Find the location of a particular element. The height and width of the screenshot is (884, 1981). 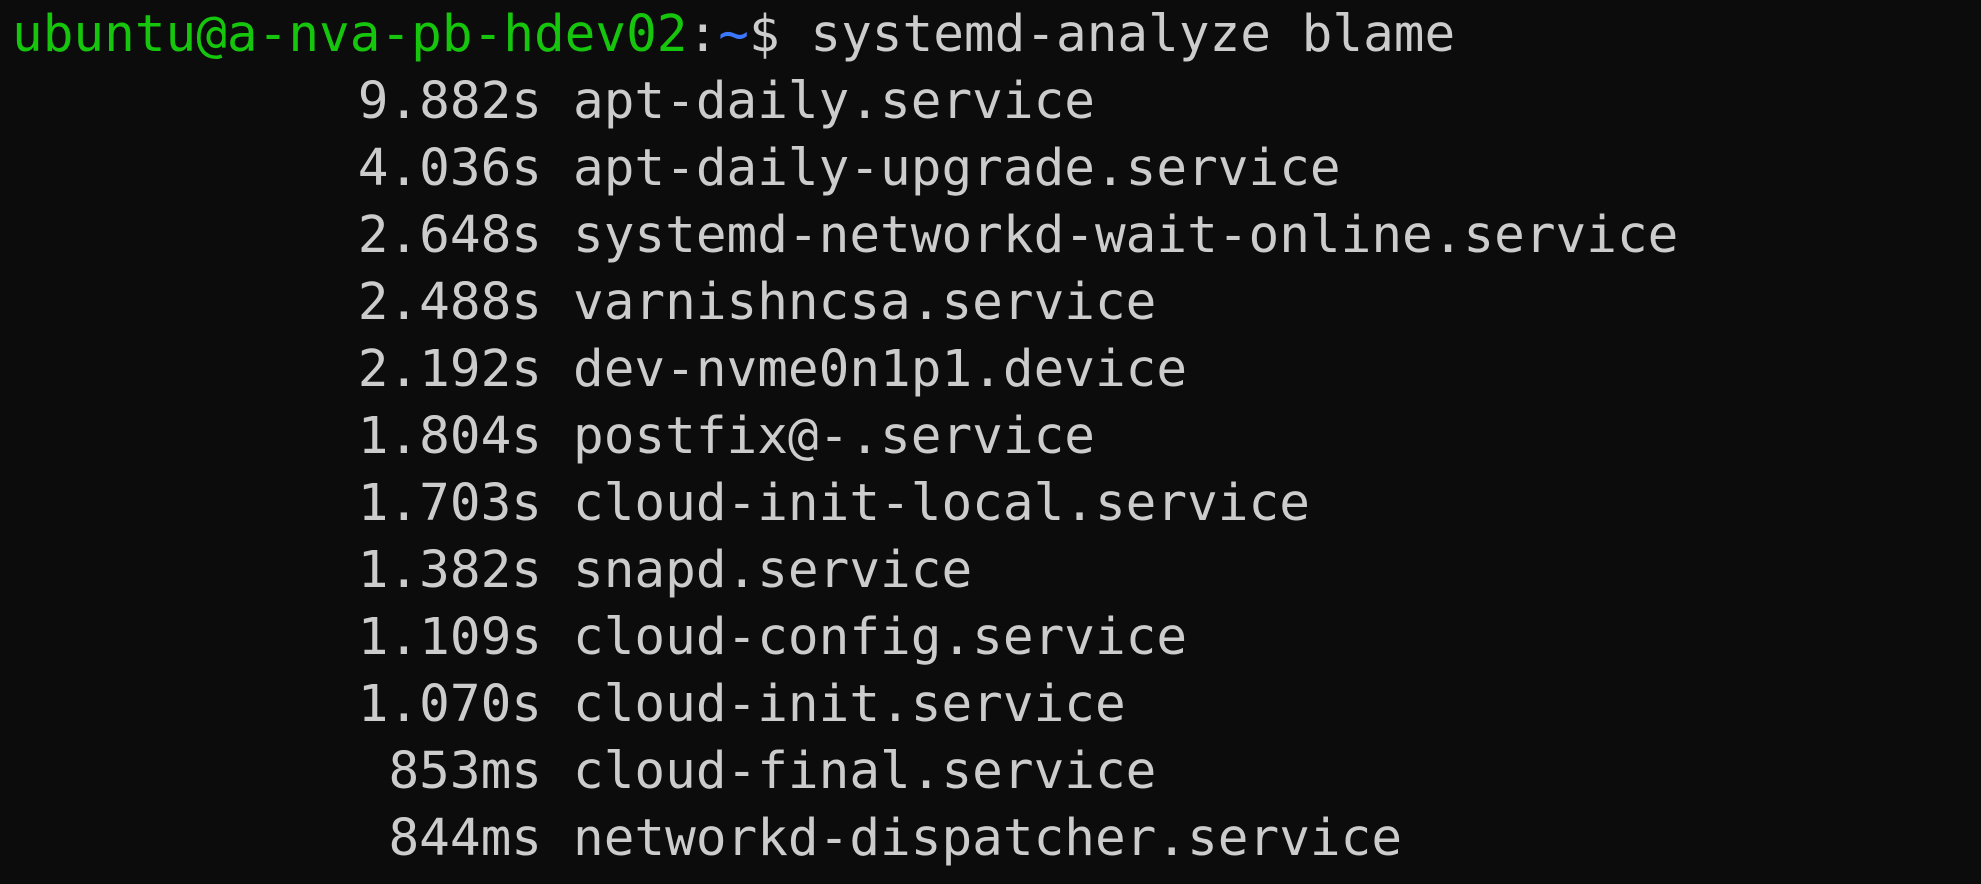

output-row: 853ms cloud-final.service is located at coordinates (584, 771).